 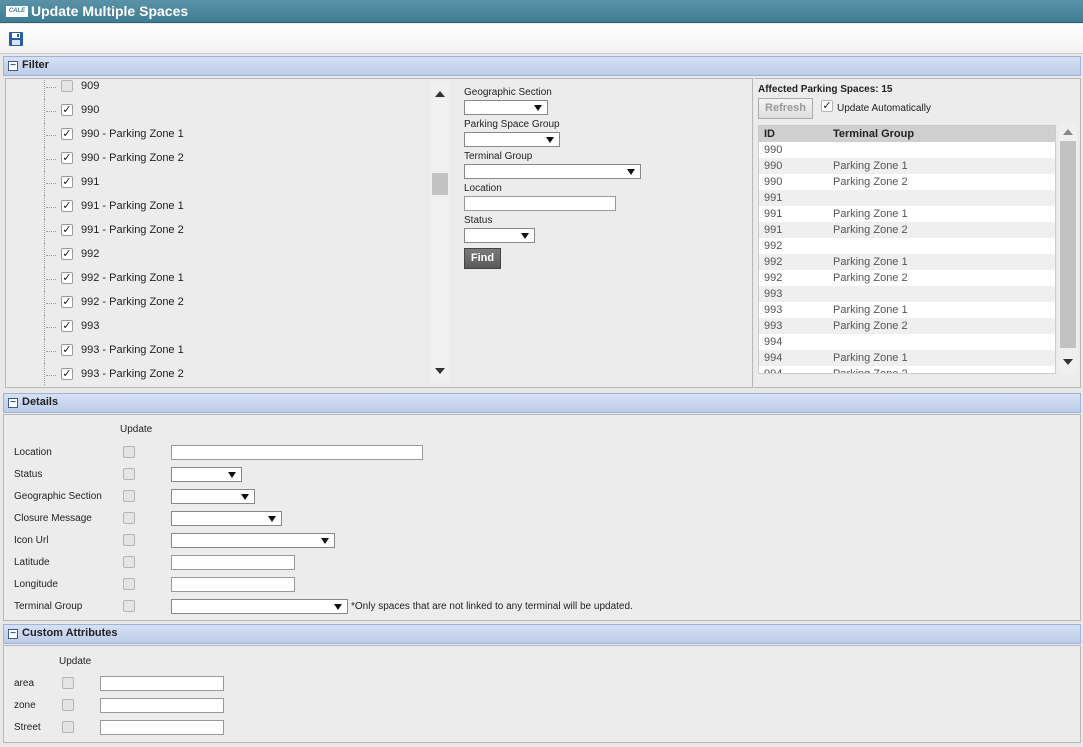 What do you see at coordinates (907, 198) in the screenshot?
I see `table-row: 991` at bounding box center [907, 198].